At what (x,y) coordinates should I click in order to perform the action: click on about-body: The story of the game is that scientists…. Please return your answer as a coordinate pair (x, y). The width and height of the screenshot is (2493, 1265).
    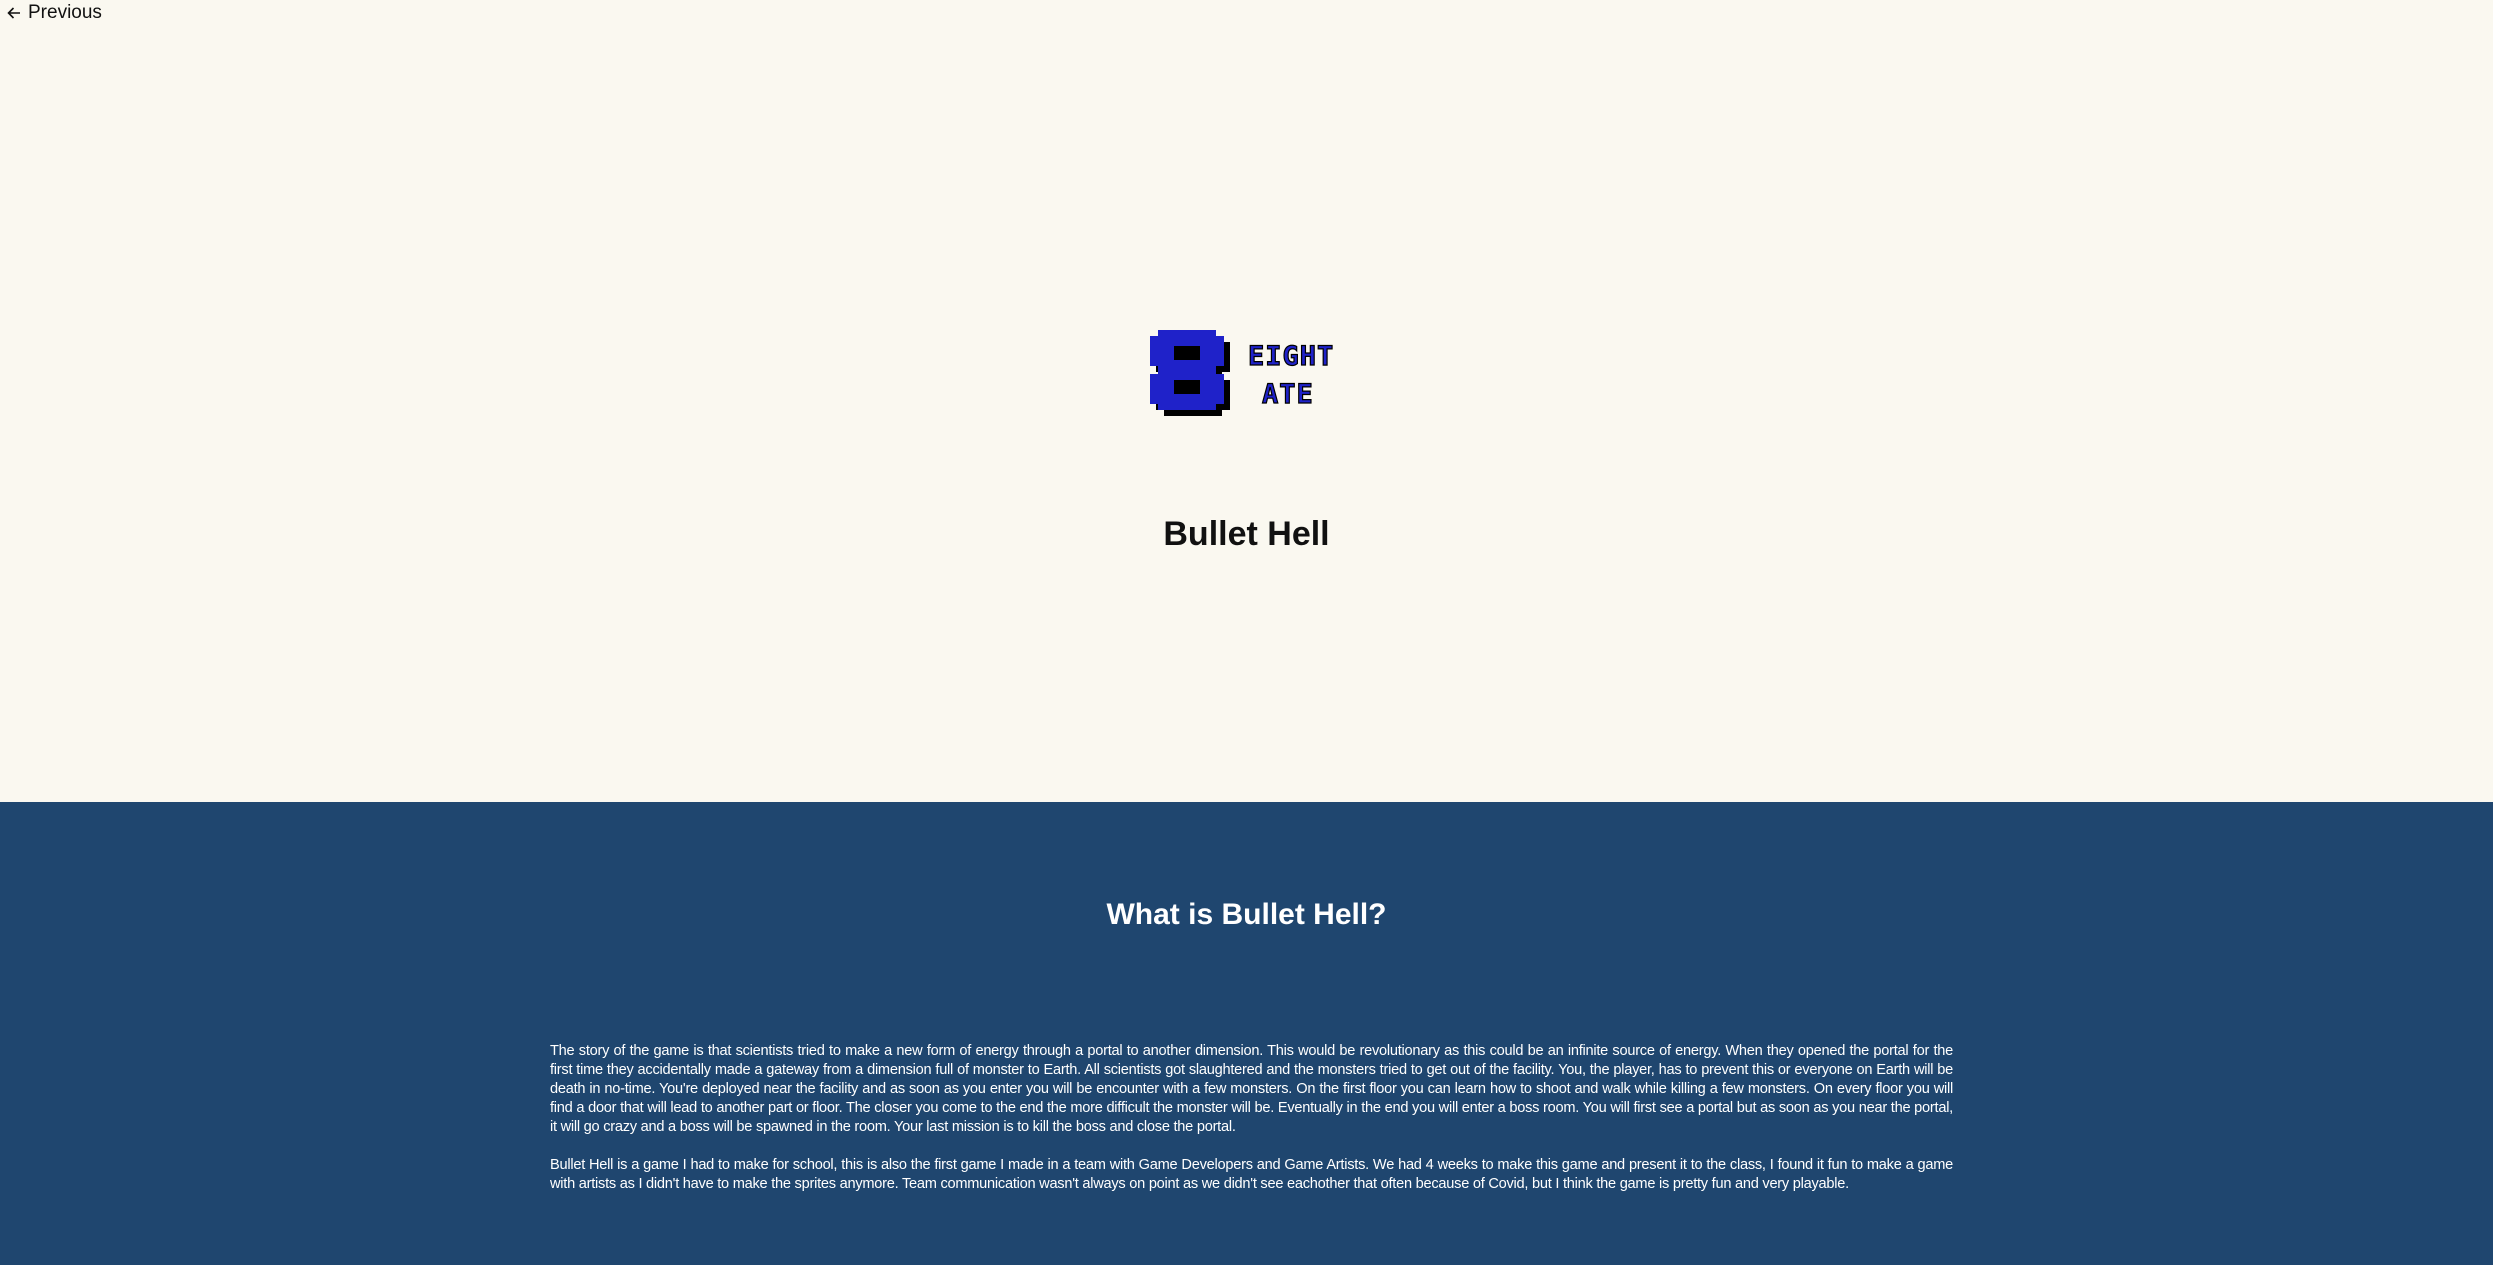
    Looking at the image, I should click on (1251, 1127).